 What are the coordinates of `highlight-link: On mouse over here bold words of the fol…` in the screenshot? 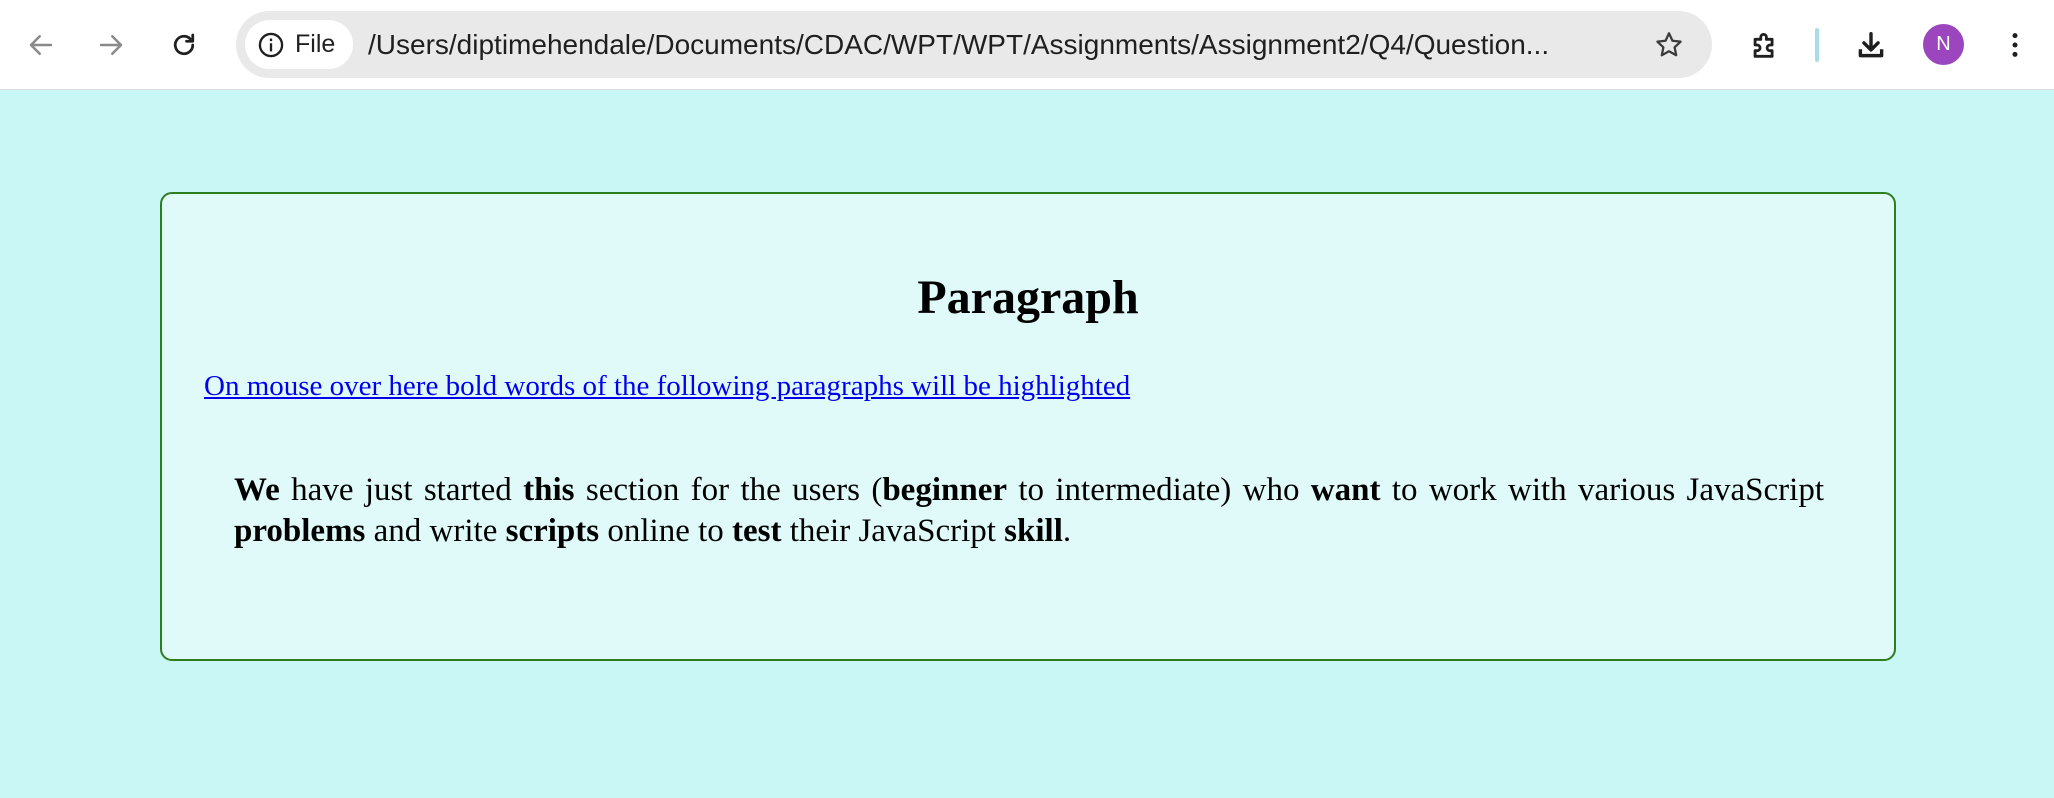 It's located at (667, 386).